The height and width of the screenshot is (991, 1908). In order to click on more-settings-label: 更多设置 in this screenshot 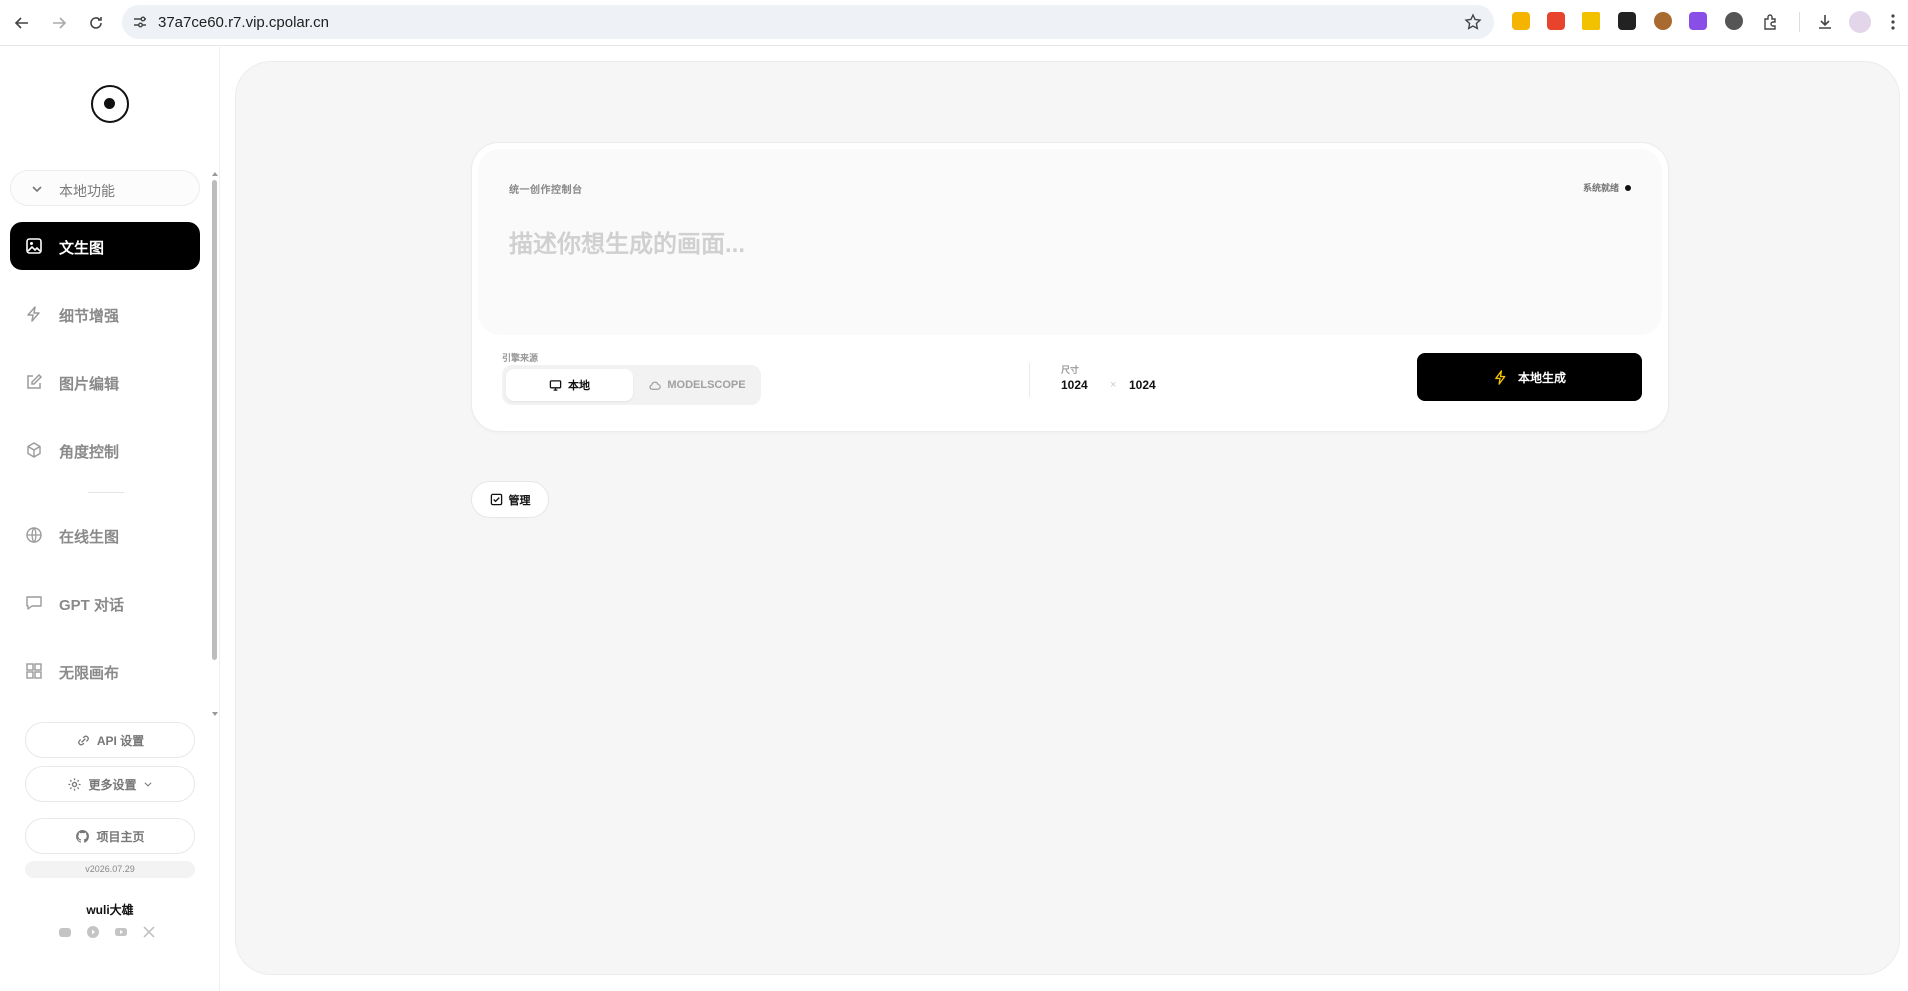, I will do `click(112, 784)`.